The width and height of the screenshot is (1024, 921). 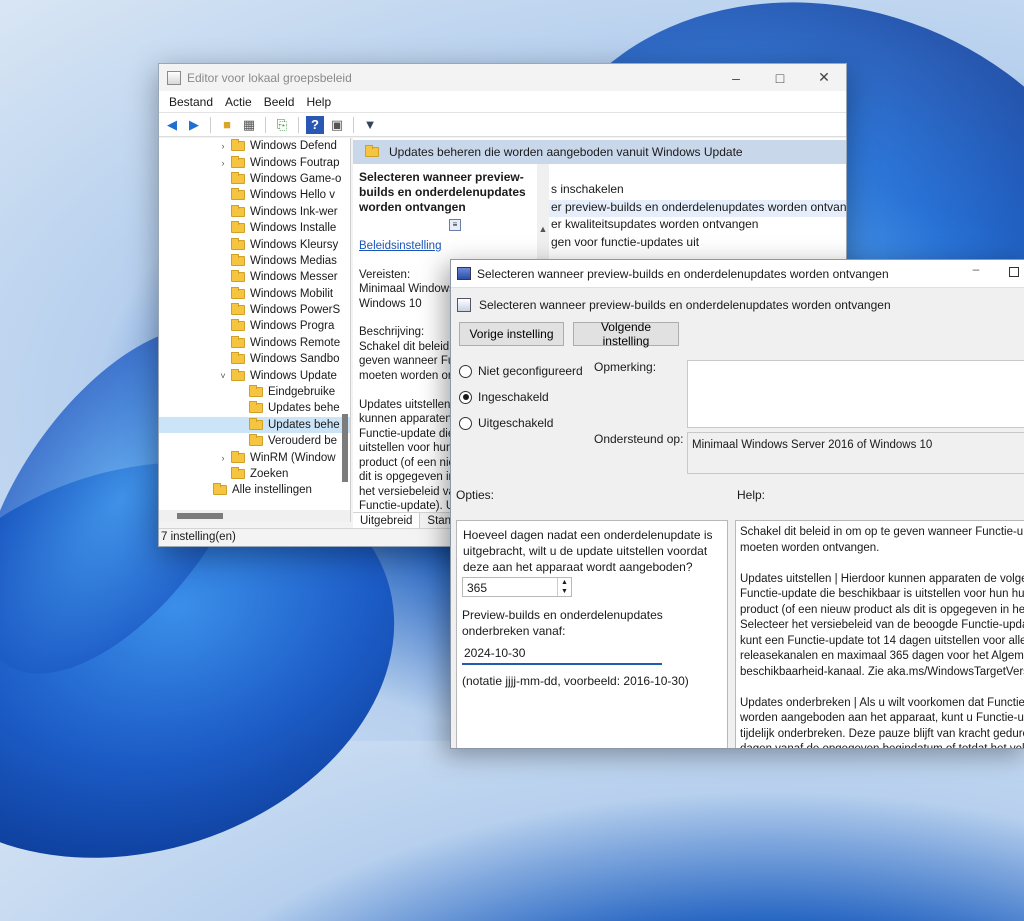 I want to click on tree-scrollbar-thumb, so click(x=345, y=448).